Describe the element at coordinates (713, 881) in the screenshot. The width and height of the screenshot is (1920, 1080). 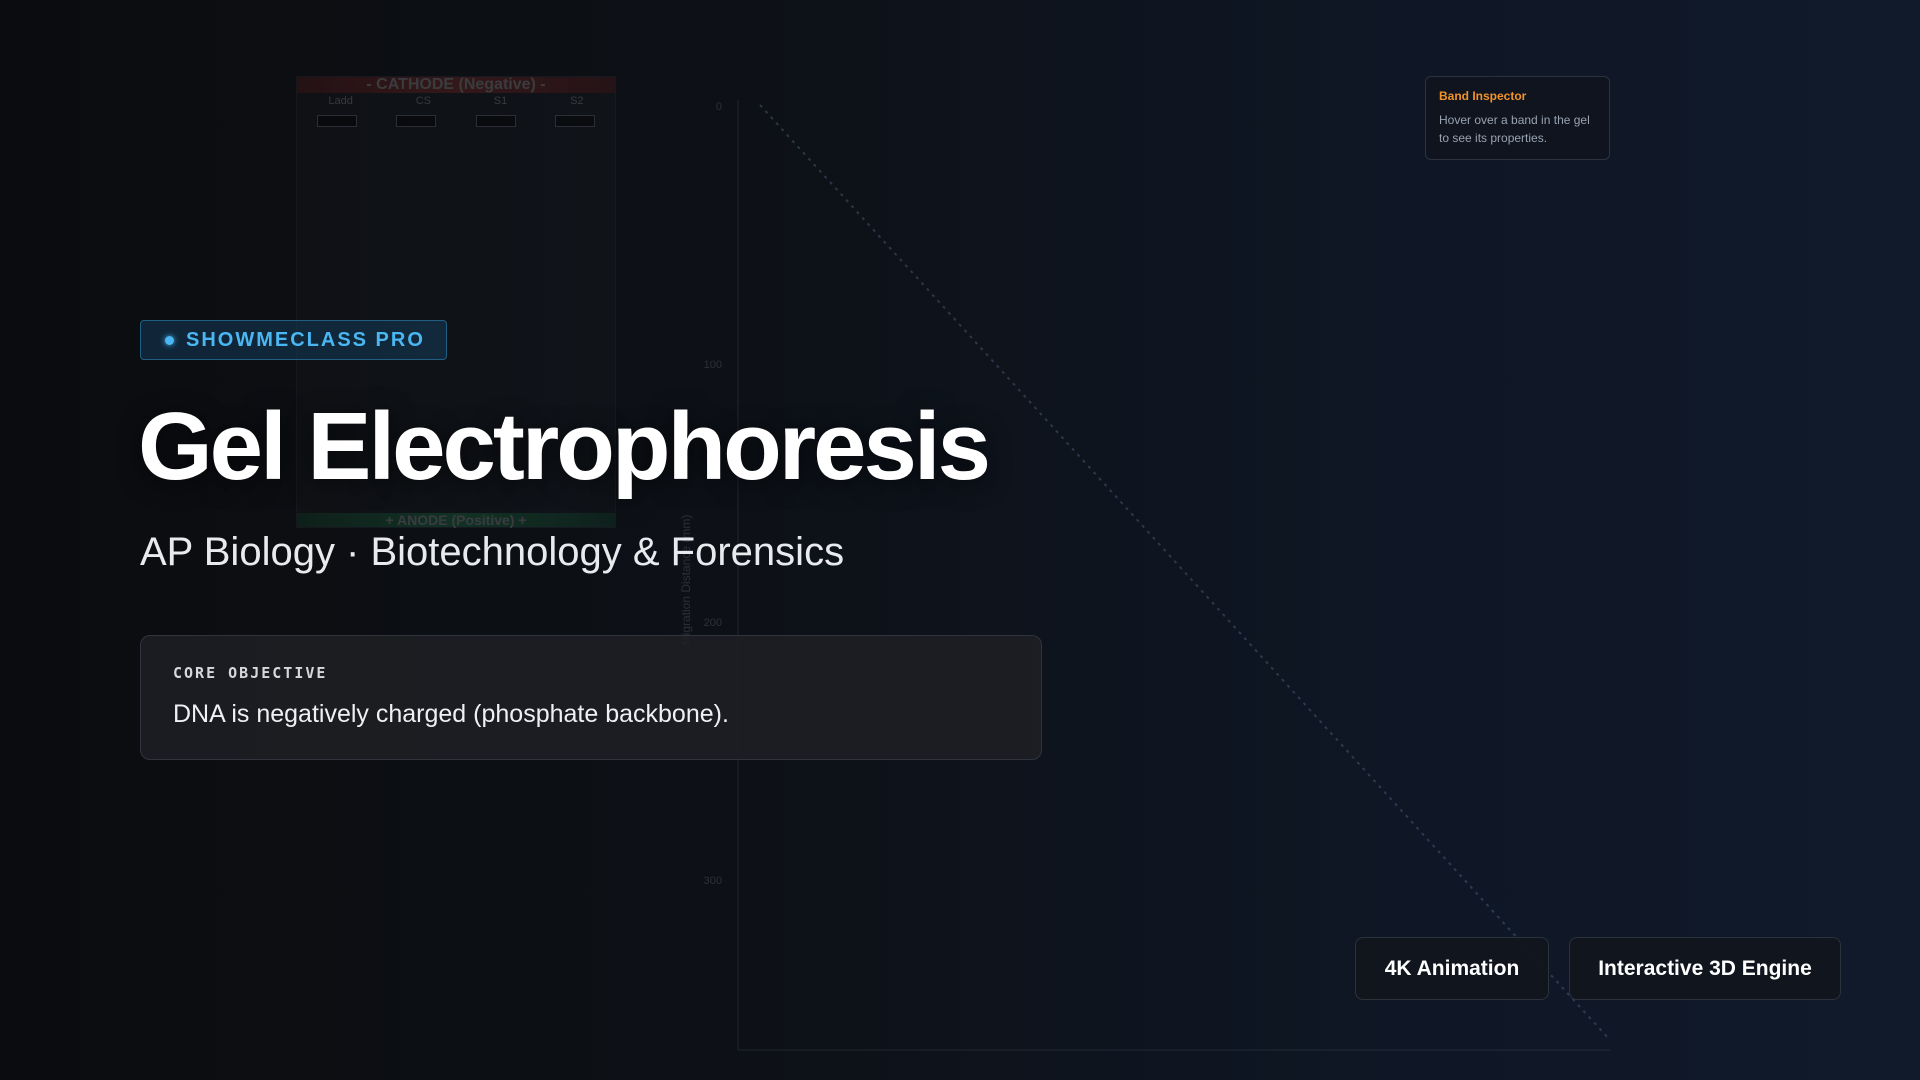
I see `chart-ytick-label: 300` at that location.